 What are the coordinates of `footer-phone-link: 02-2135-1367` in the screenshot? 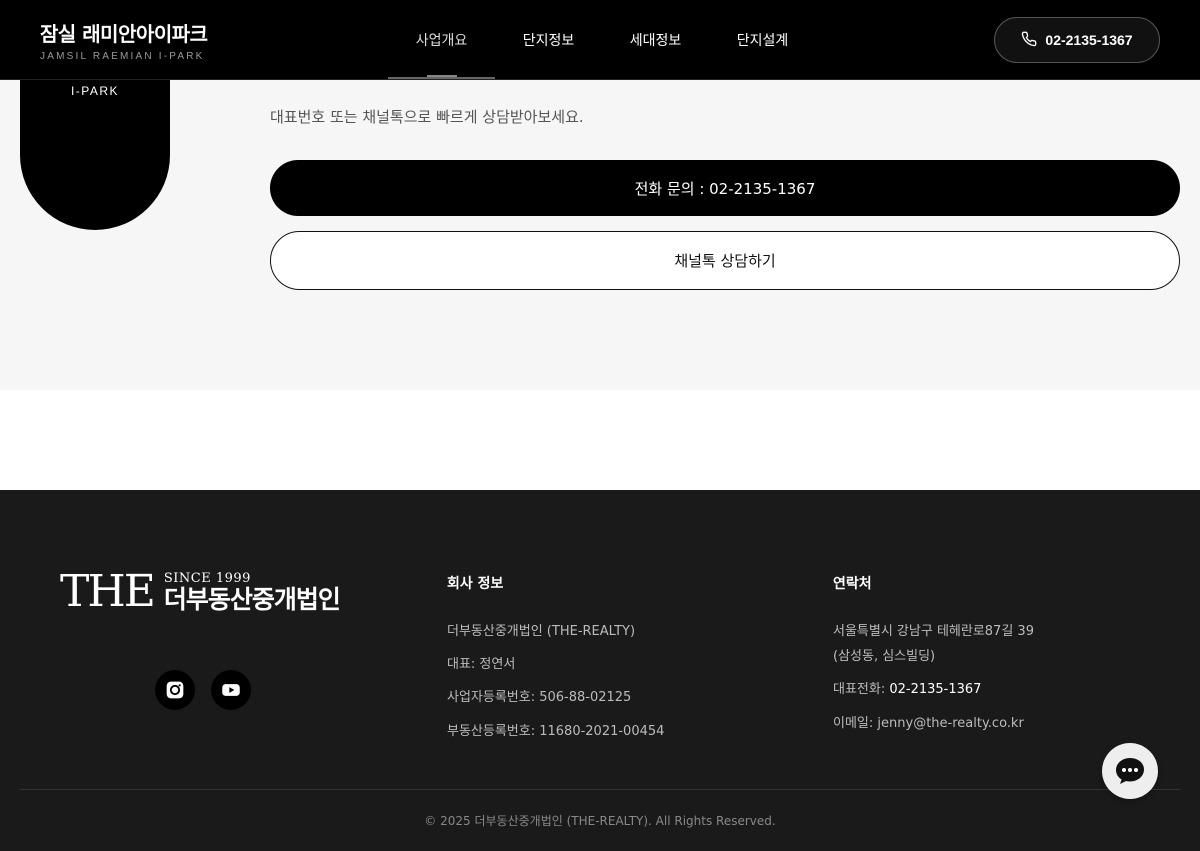 It's located at (935, 689).